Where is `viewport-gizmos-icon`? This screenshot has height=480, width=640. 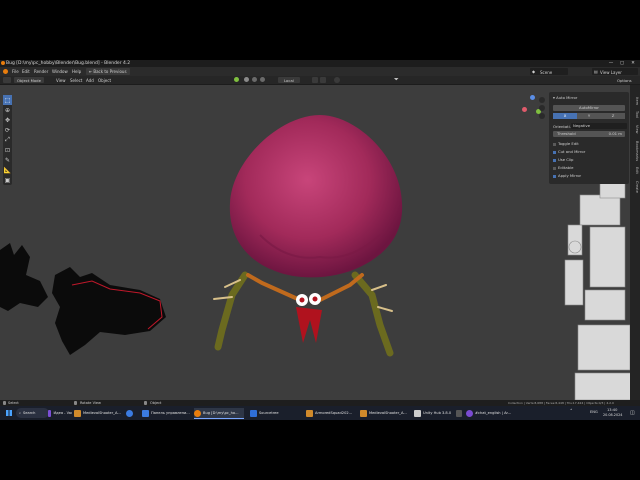
viewport-gizmos-icon is located at coordinates (236, 79).